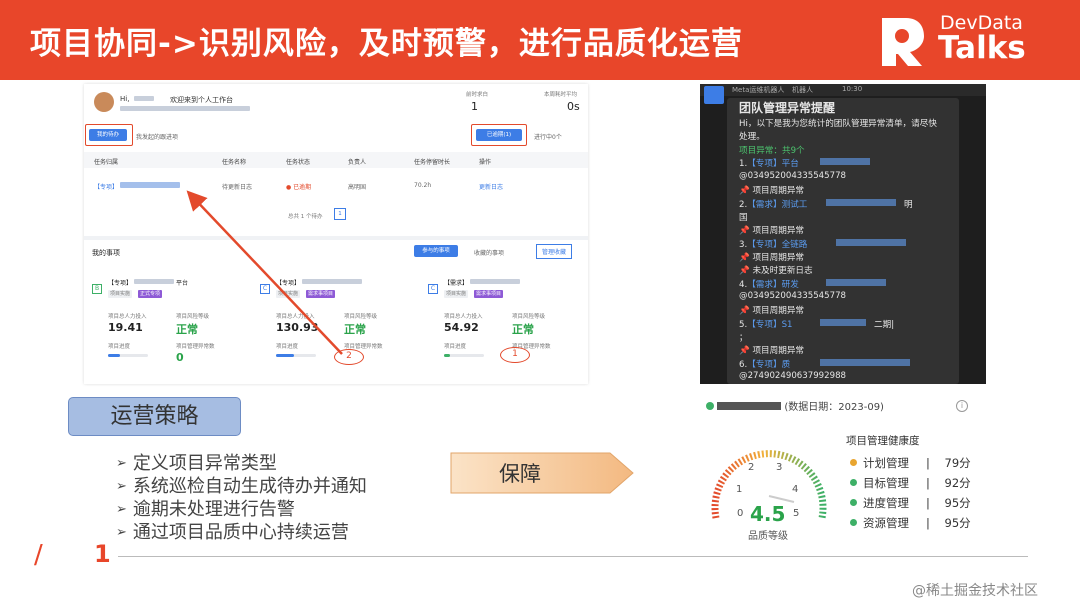 The width and height of the screenshot is (1080, 608). What do you see at coordinates (782, 271) in the screenshot?
I see `pin-text: 未及时更新日志` at bounding box center [782, 271].